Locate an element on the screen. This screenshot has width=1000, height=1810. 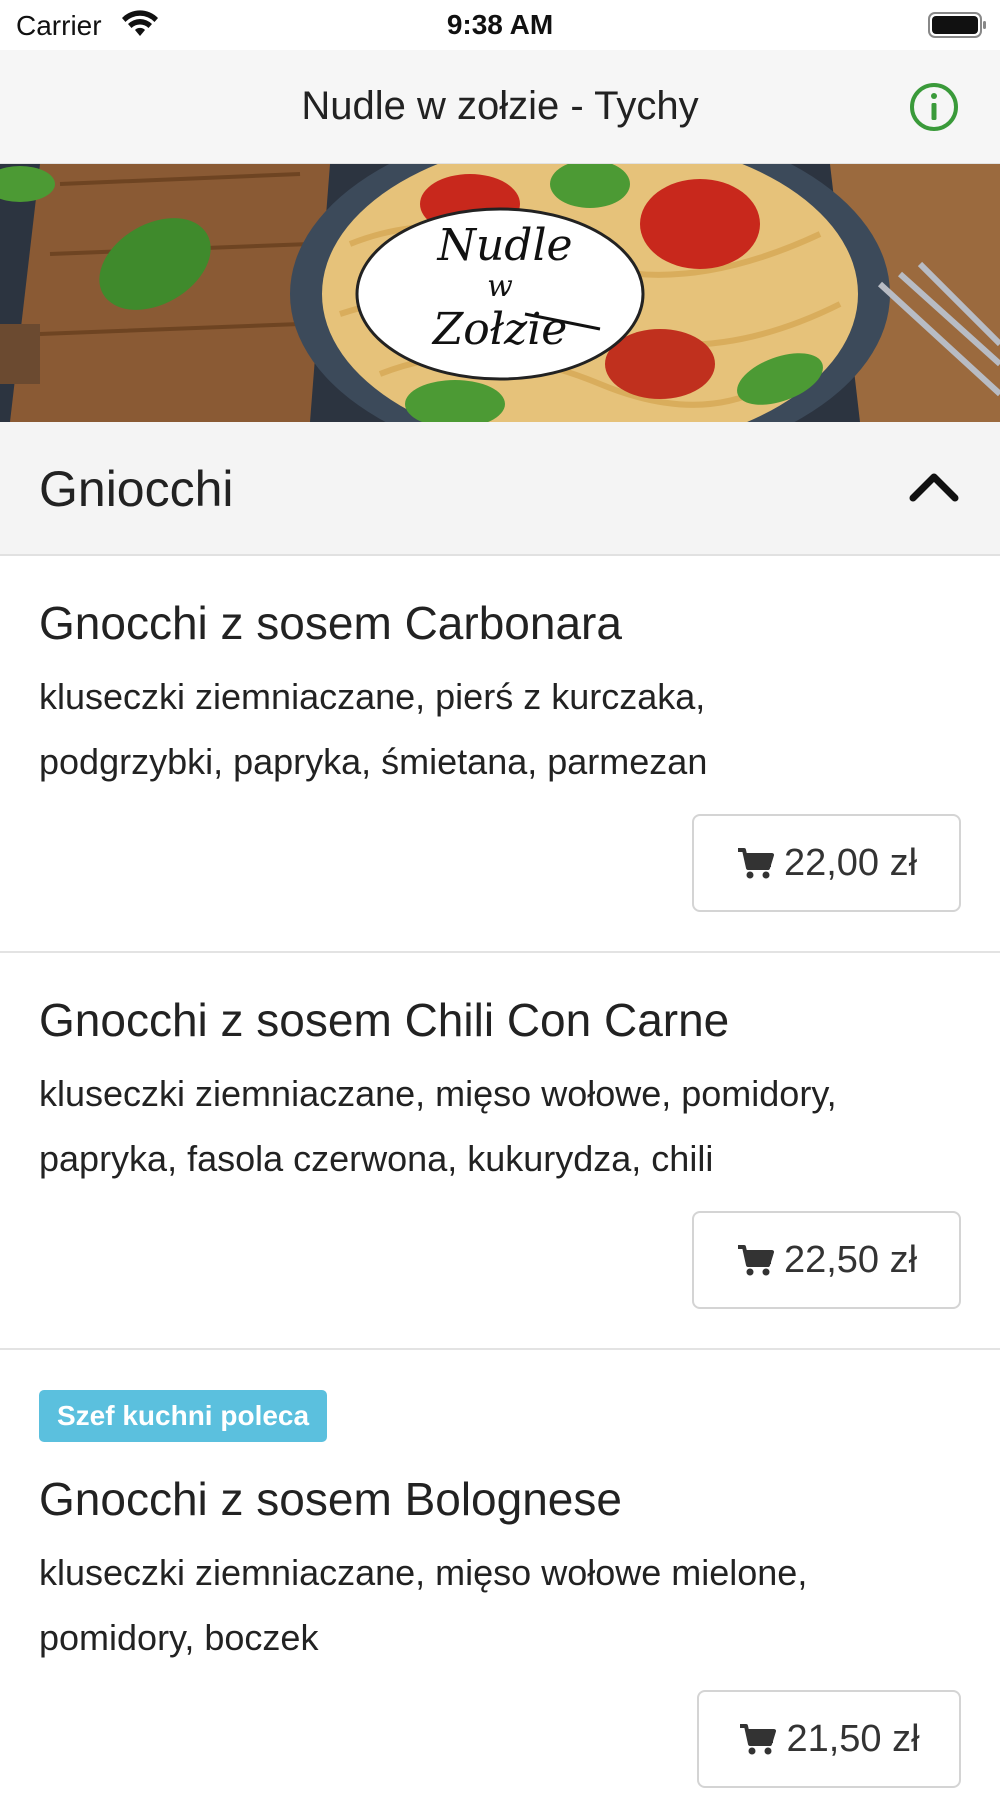
item-name: Gnocchi z sosem Bolognese is located at coordinates (330, 1499).